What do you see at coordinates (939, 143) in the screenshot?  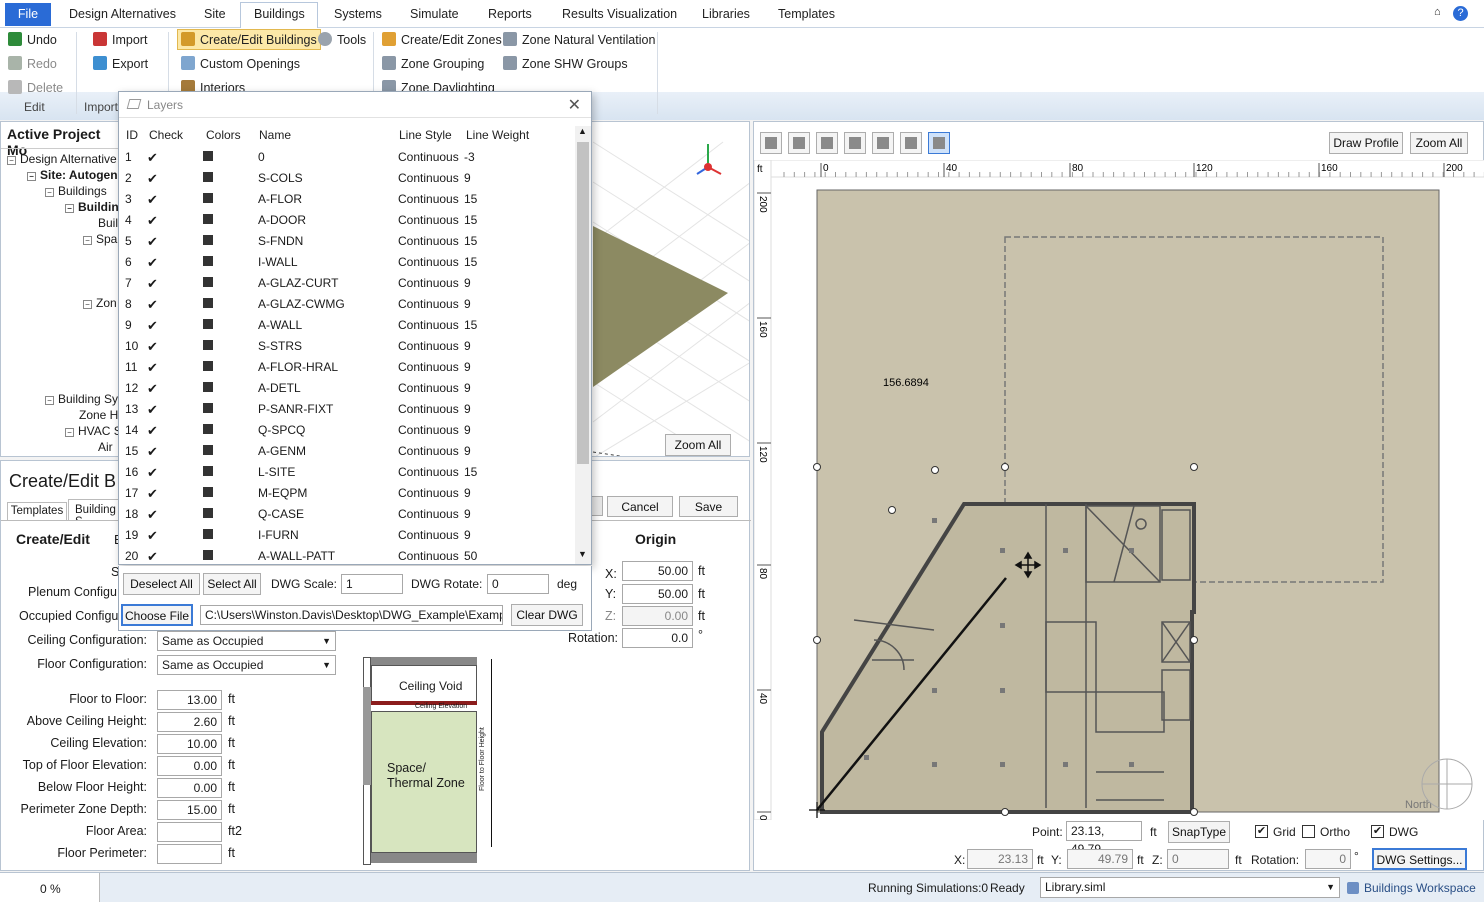 I see `draw-tool-button` at bounding box center [939, 143].